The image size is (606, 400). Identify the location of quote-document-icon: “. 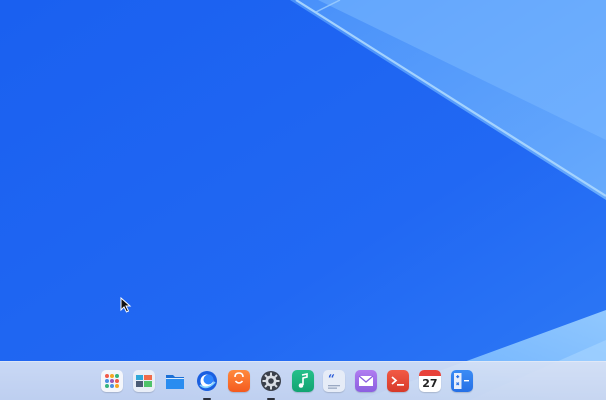
(334, 381).